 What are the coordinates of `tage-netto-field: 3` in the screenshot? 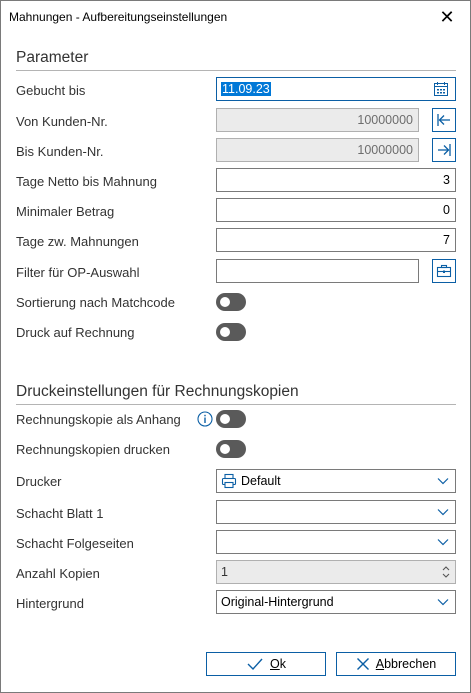 It's located at (336, 180).